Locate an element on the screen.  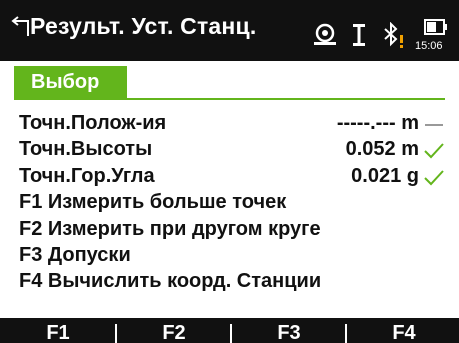
cursor-icon is located at coordinates (359, 35).